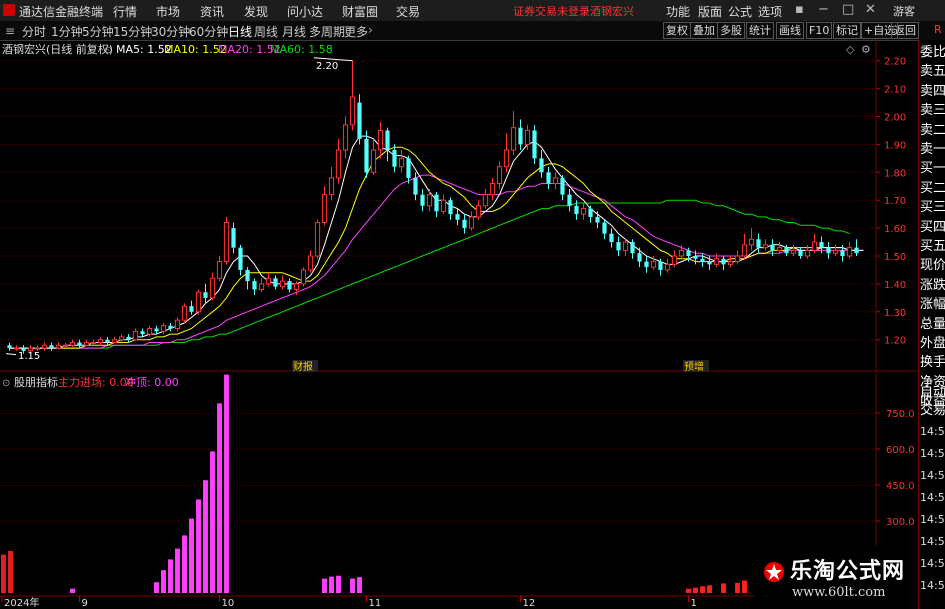  I want to click on menu-formula: 公式, so click(740, 11).